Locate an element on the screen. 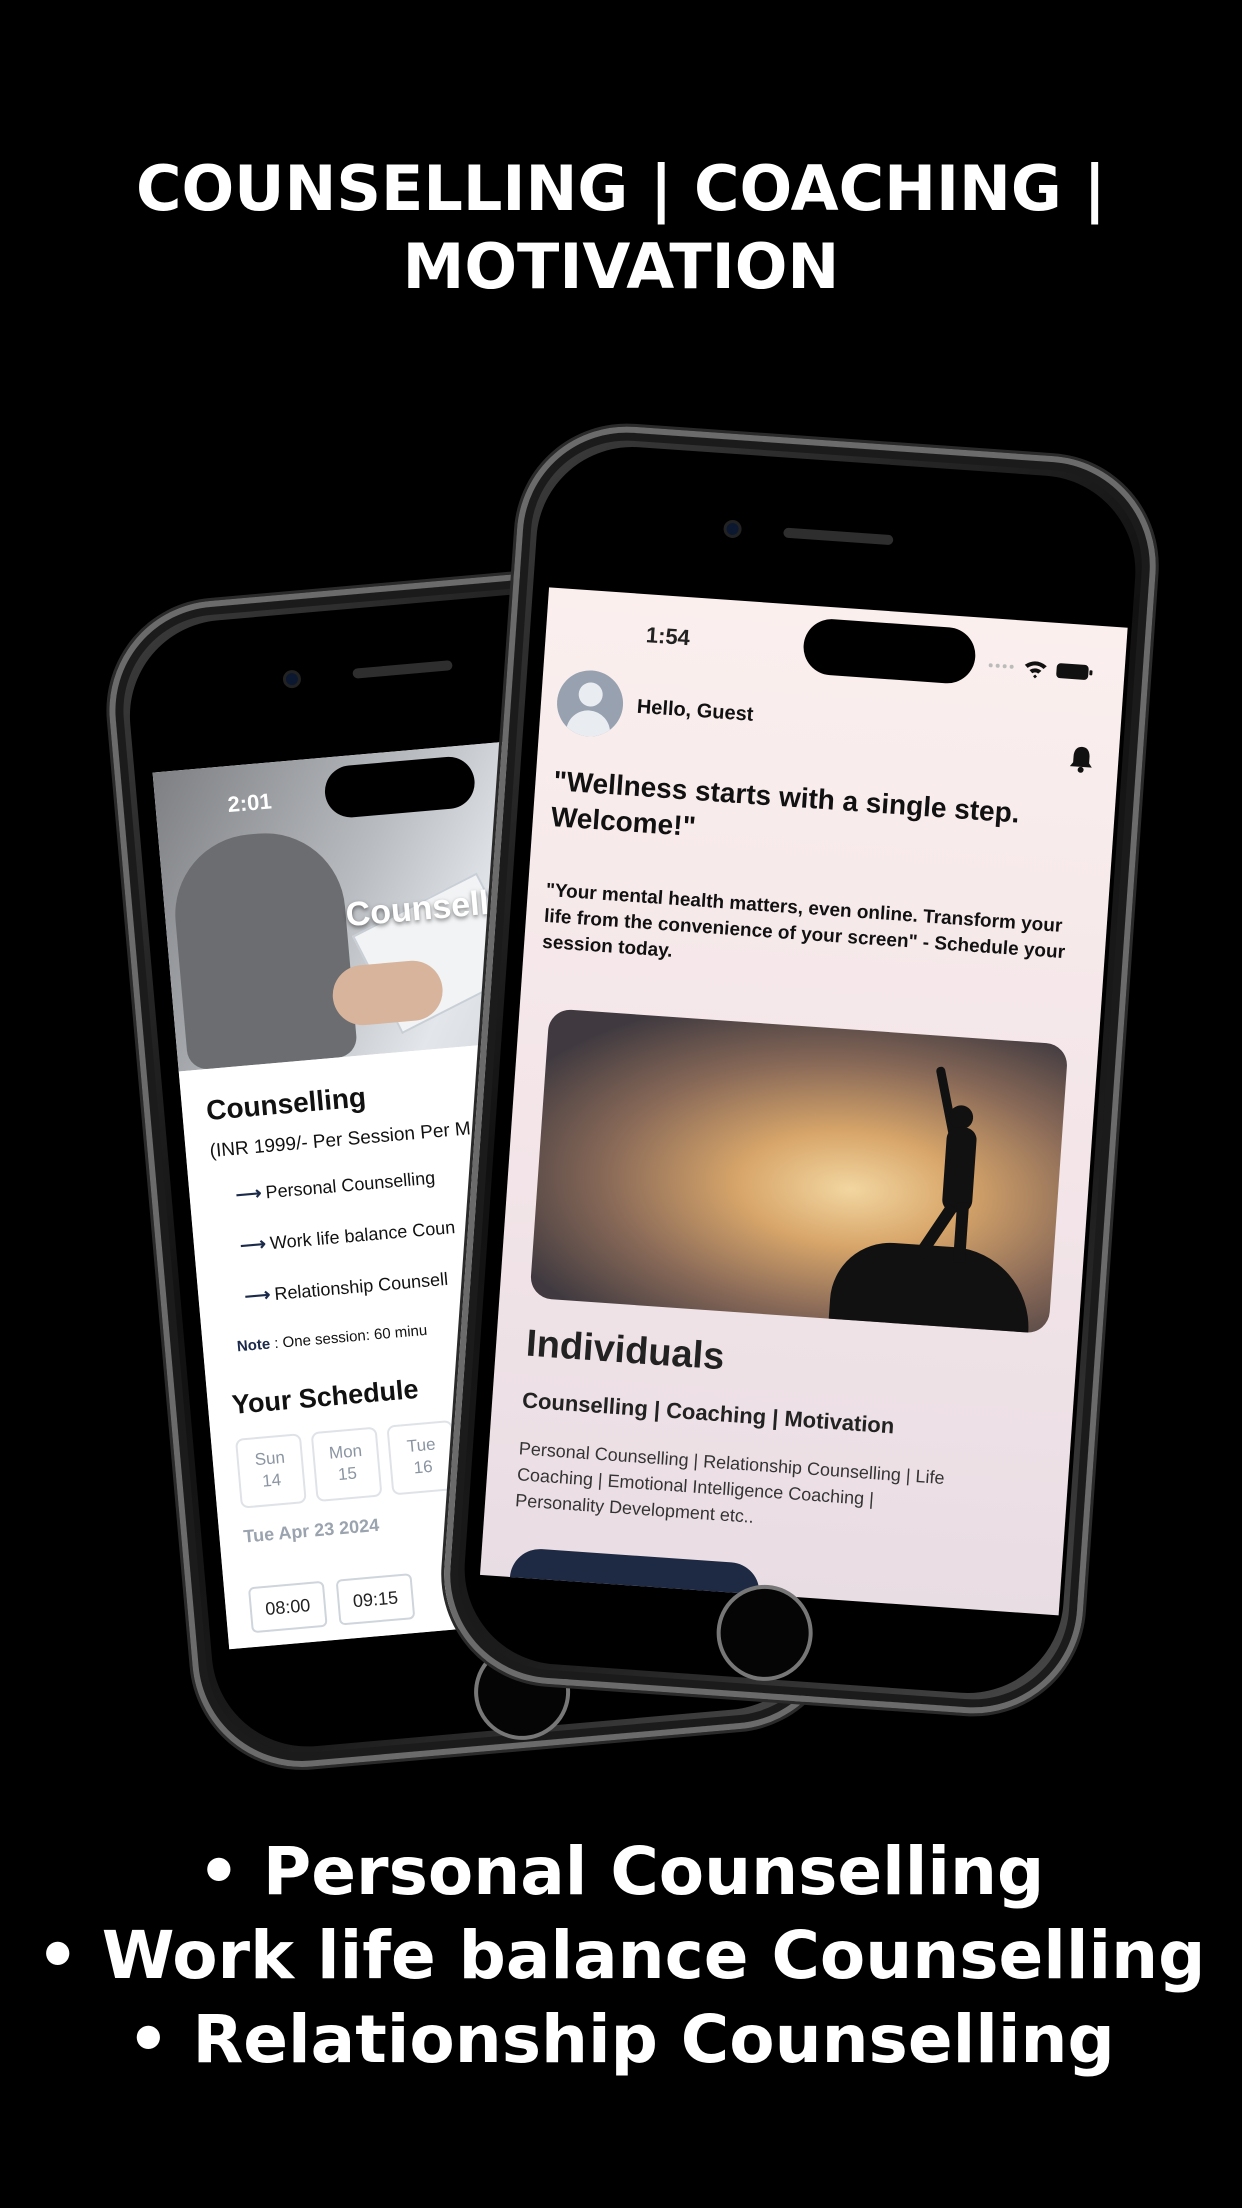  motivation-image is located at coordinates (799, 1171).